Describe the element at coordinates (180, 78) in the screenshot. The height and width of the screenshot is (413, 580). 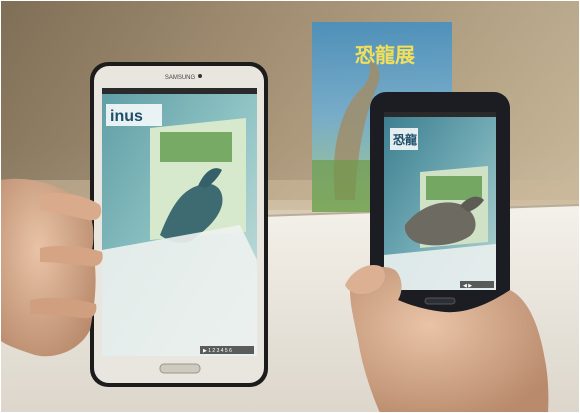
I see `left-phone-brand: SAMSUNG` at that location.